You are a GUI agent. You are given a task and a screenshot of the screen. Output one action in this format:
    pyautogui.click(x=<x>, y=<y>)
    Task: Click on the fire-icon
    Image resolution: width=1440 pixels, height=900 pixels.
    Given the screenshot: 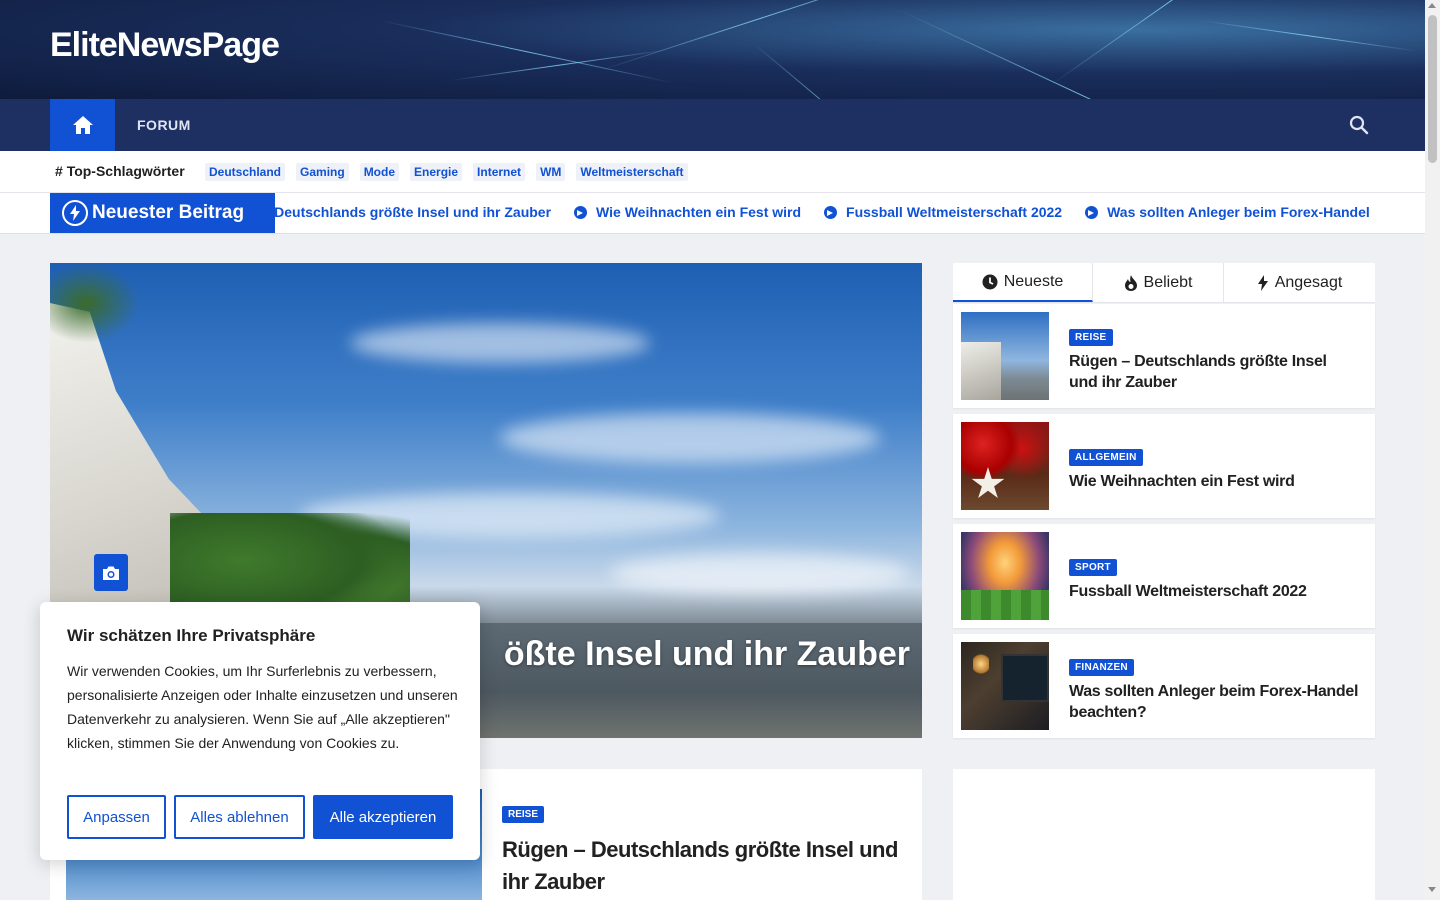 What is the action you would take?
    pyautogui.click(x=1130, y=282)
    